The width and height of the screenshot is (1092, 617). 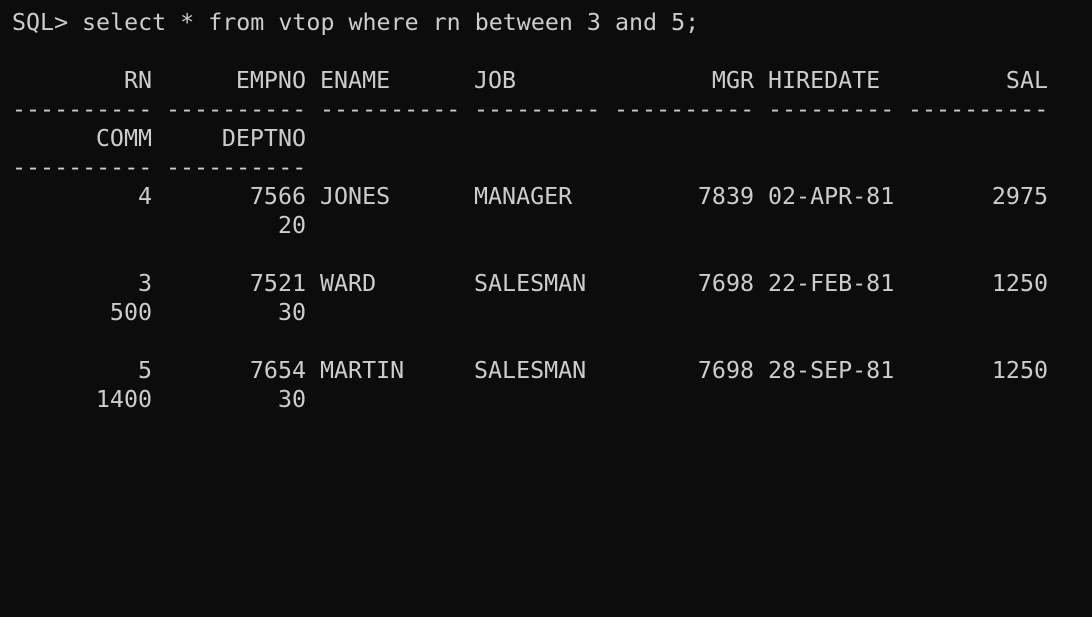 I want to click on cell-comm: 1400, so click(x=123, y=399).